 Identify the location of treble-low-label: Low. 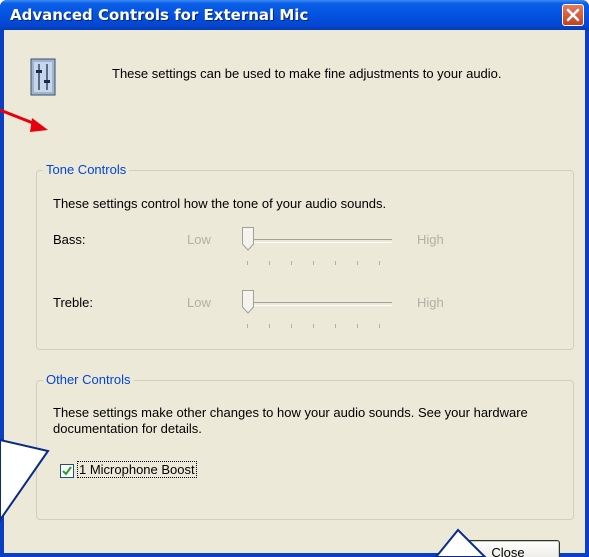
(199, 302).